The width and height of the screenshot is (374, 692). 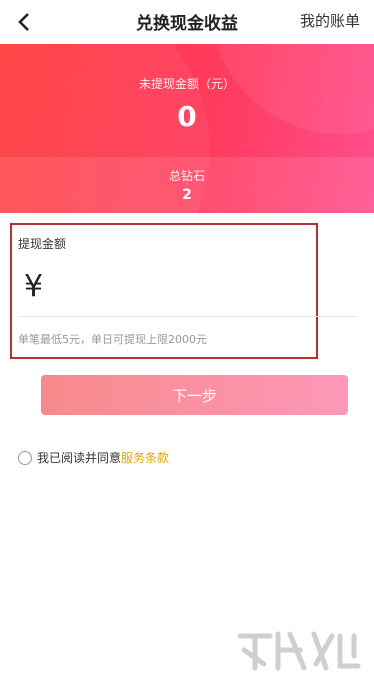 I want to click on withdraw-amount-input, so click(x=183, y=290).